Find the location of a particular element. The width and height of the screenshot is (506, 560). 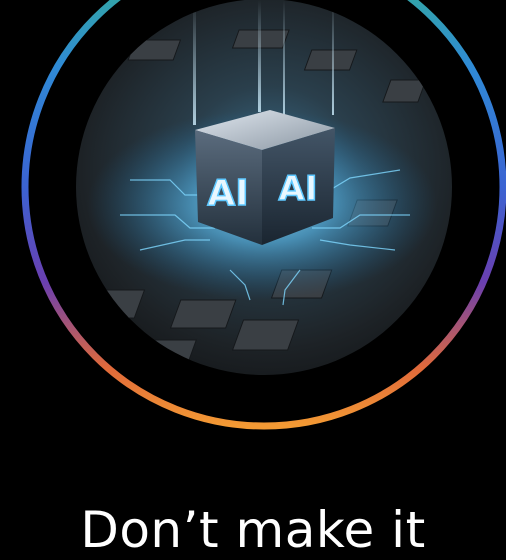

ai-label-left: AI is located at coordinates (227, 193).